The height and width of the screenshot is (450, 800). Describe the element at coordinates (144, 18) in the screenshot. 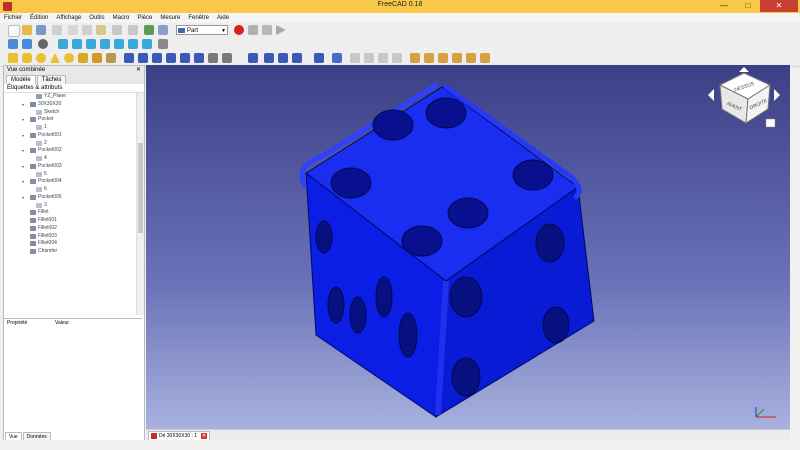

I see `menu-piece: Pièce` at that location.